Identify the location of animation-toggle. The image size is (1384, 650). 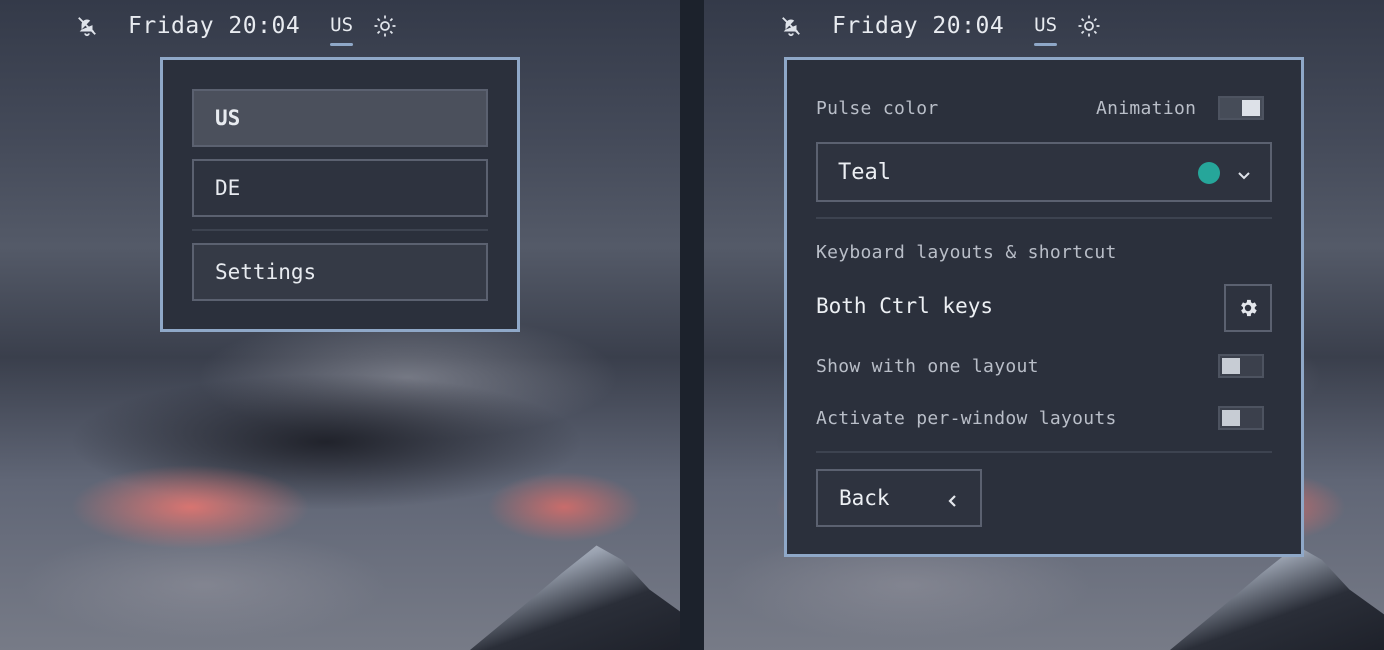
(1241, 108).